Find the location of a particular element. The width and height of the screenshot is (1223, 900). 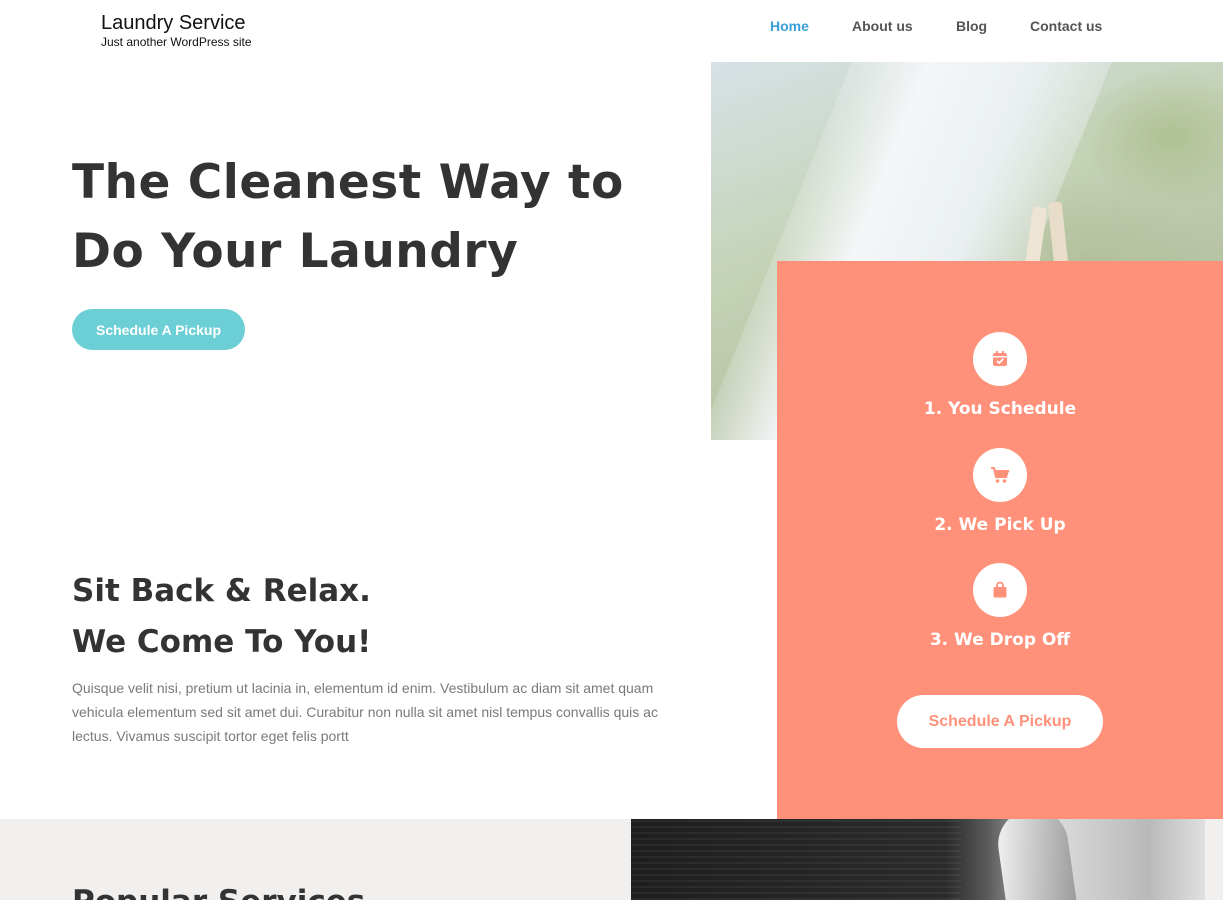

step-dropoff: 3. We Drop Off is located at coordinates (1000, 608).